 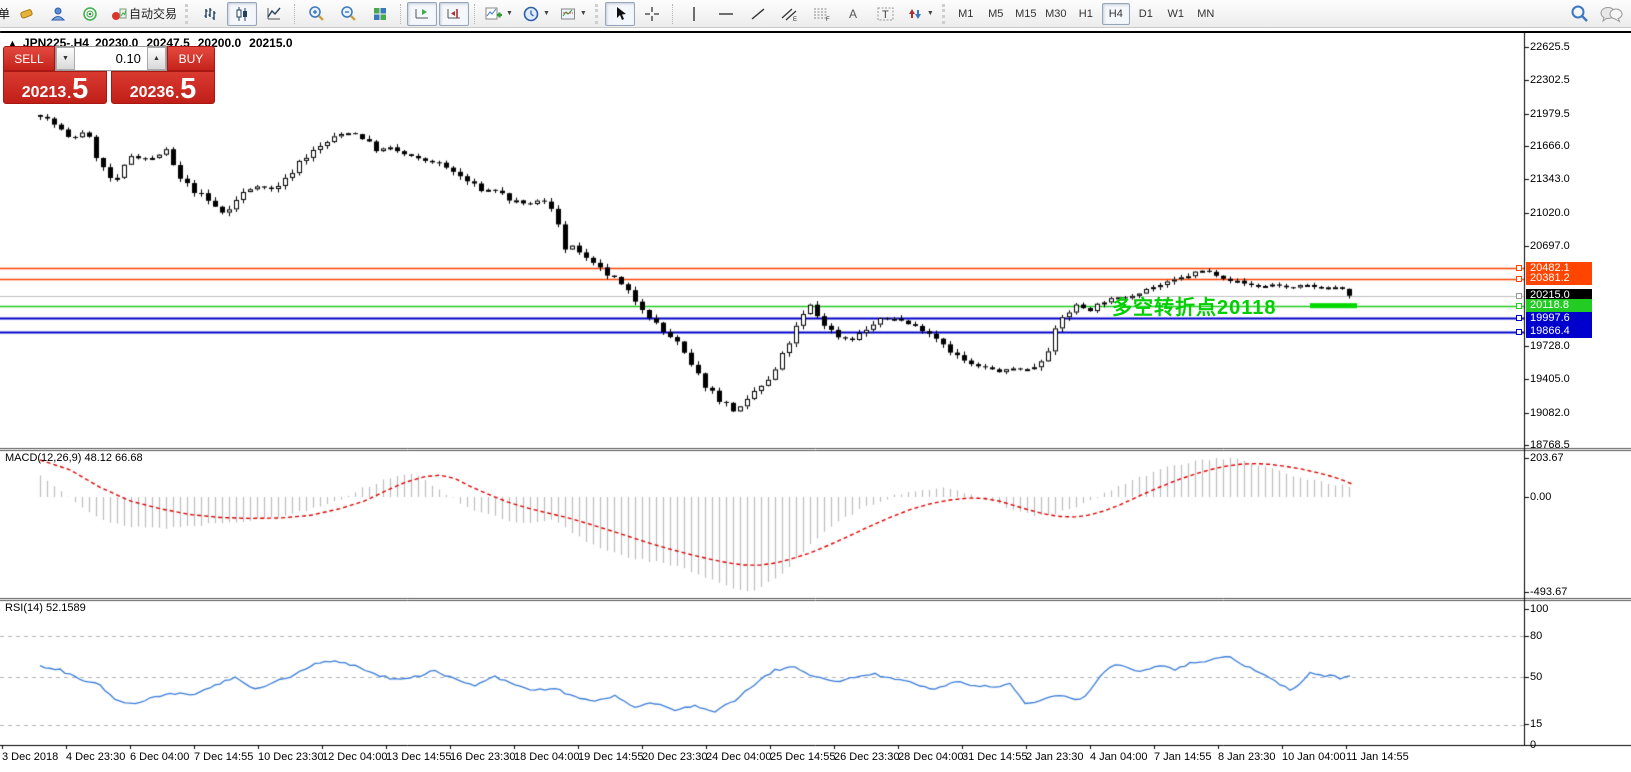 What do you see at coordinates (536, 14) in the screenshot?
I see `periods-button: ▼` at bounding box center [536, 14].